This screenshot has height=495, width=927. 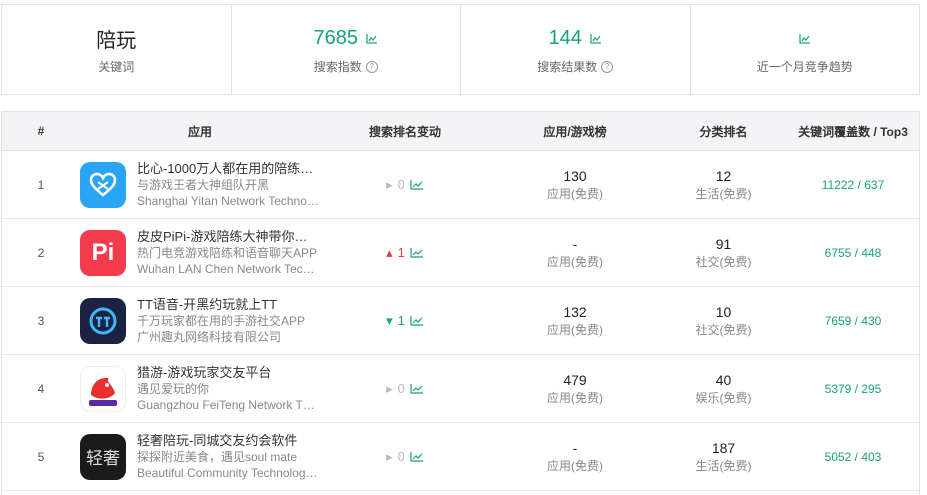 I want to click on search-index-value: 7685, so click(x=336, y=37).